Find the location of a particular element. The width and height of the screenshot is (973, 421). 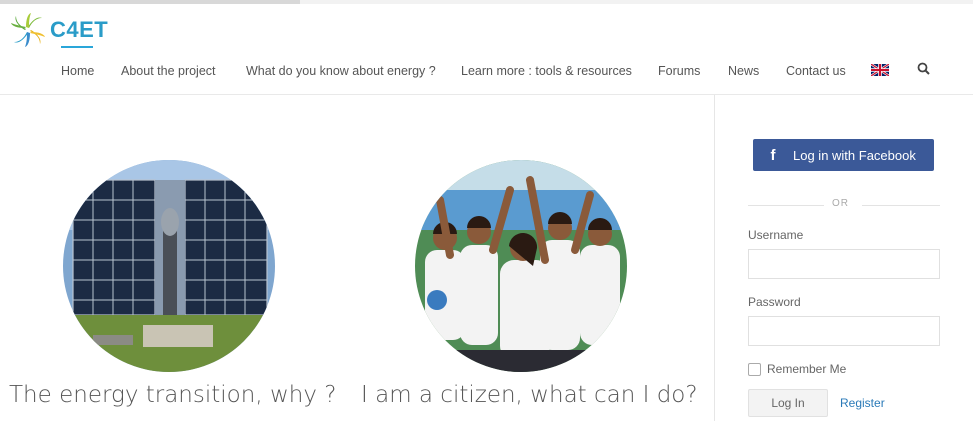

remember-me-row: Remember Me is located at coordinates (797, 369).